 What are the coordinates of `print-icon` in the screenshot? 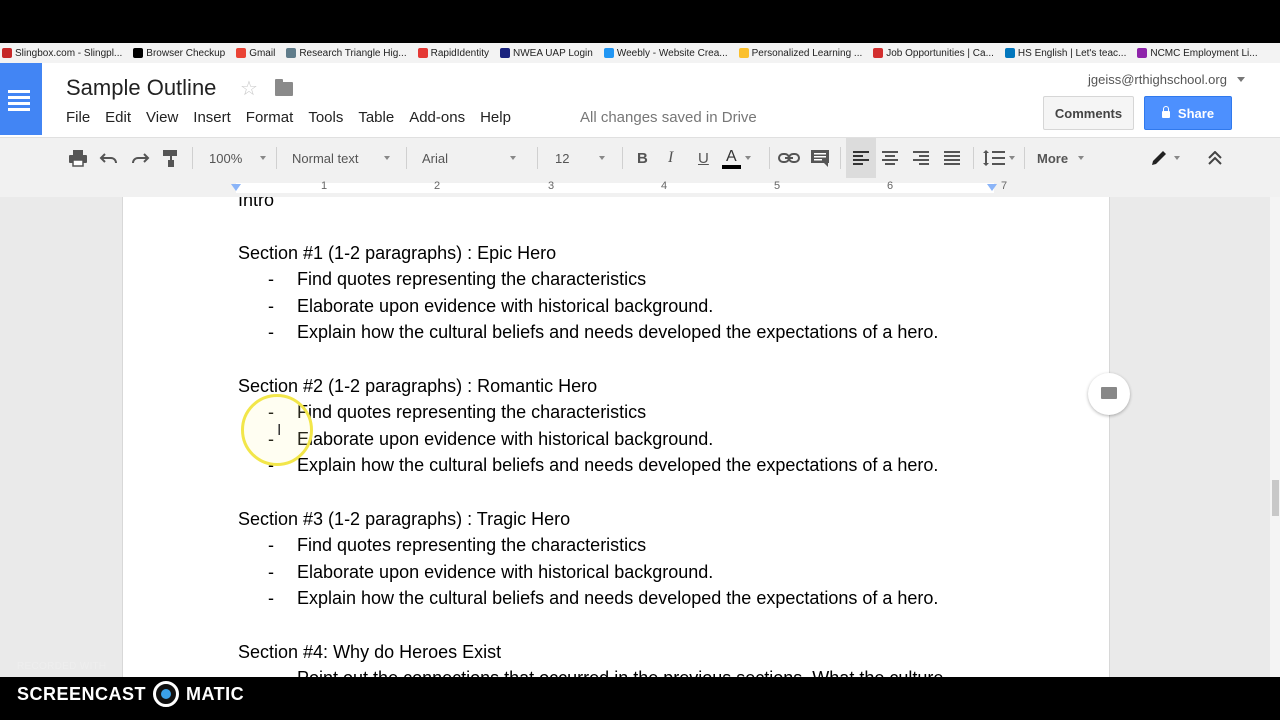 It's located at (78, 158).